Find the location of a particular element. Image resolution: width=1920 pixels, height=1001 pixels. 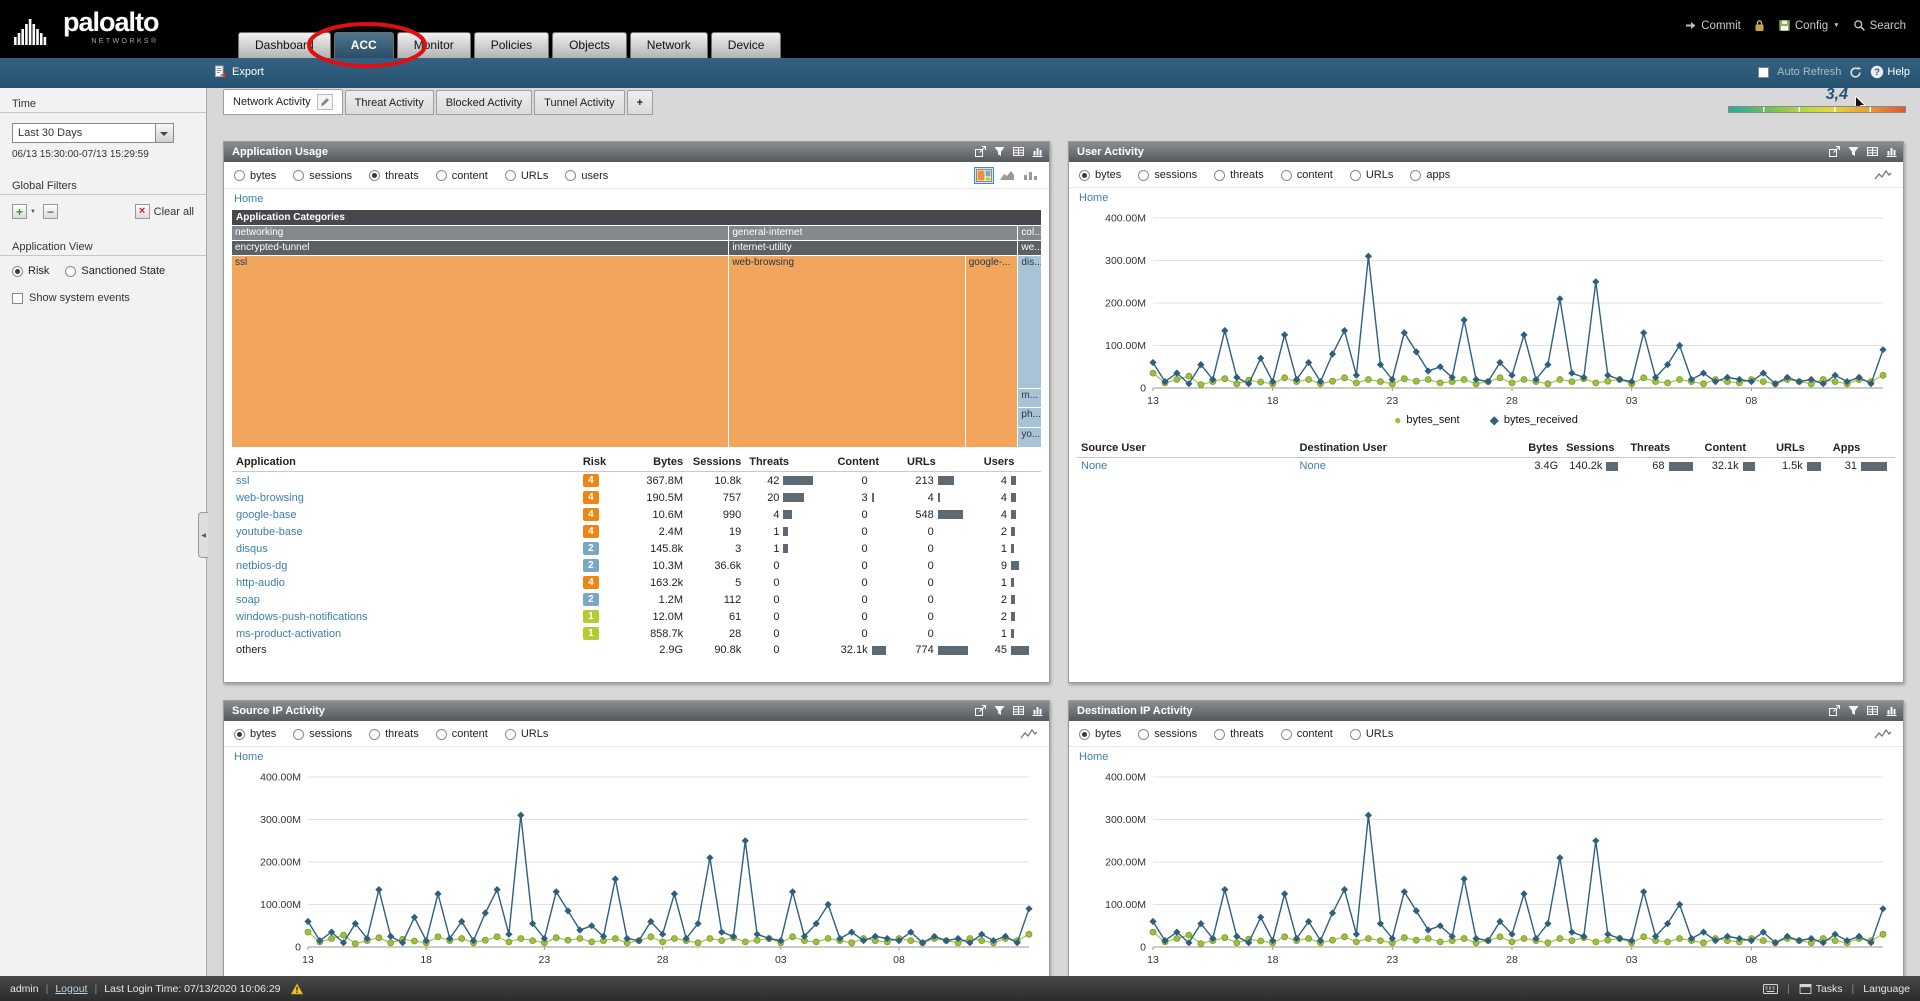

acc-tab-blocked-activity: Blocked Activity is located at coordinates (484, 102).